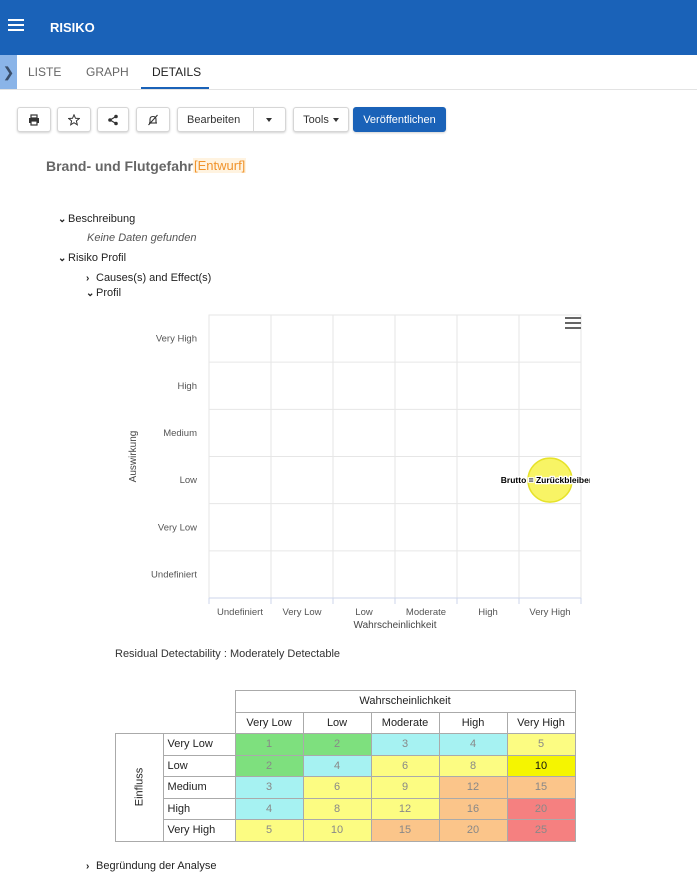 The width and height of the screenshot is (697, 875). I want to click on record-title: Brand- und Flutgefahr, so click(119, 166).